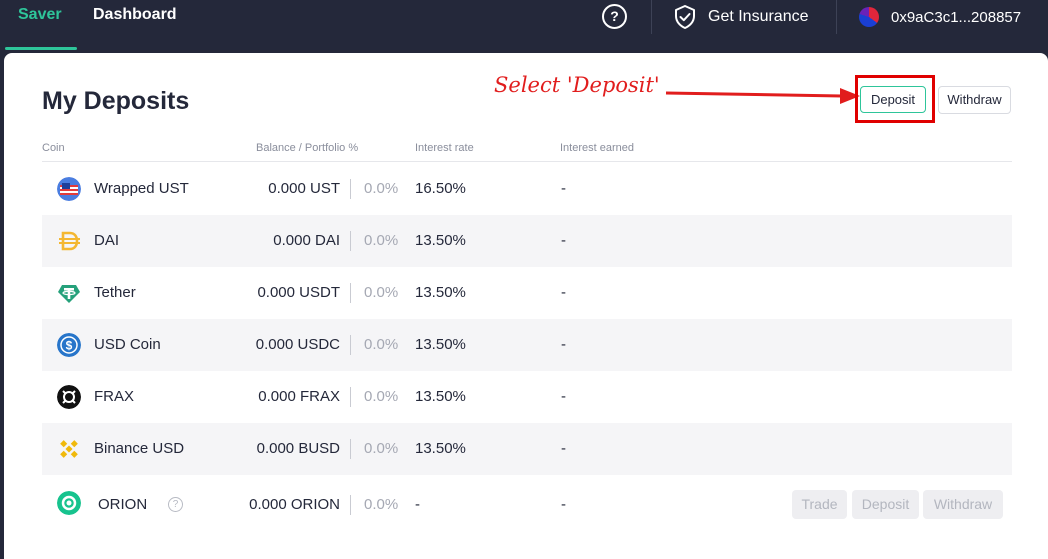 Image resolution: width=1048 pixels, height=559 pixels. I want to click on busd-icon, so click(69, 449).